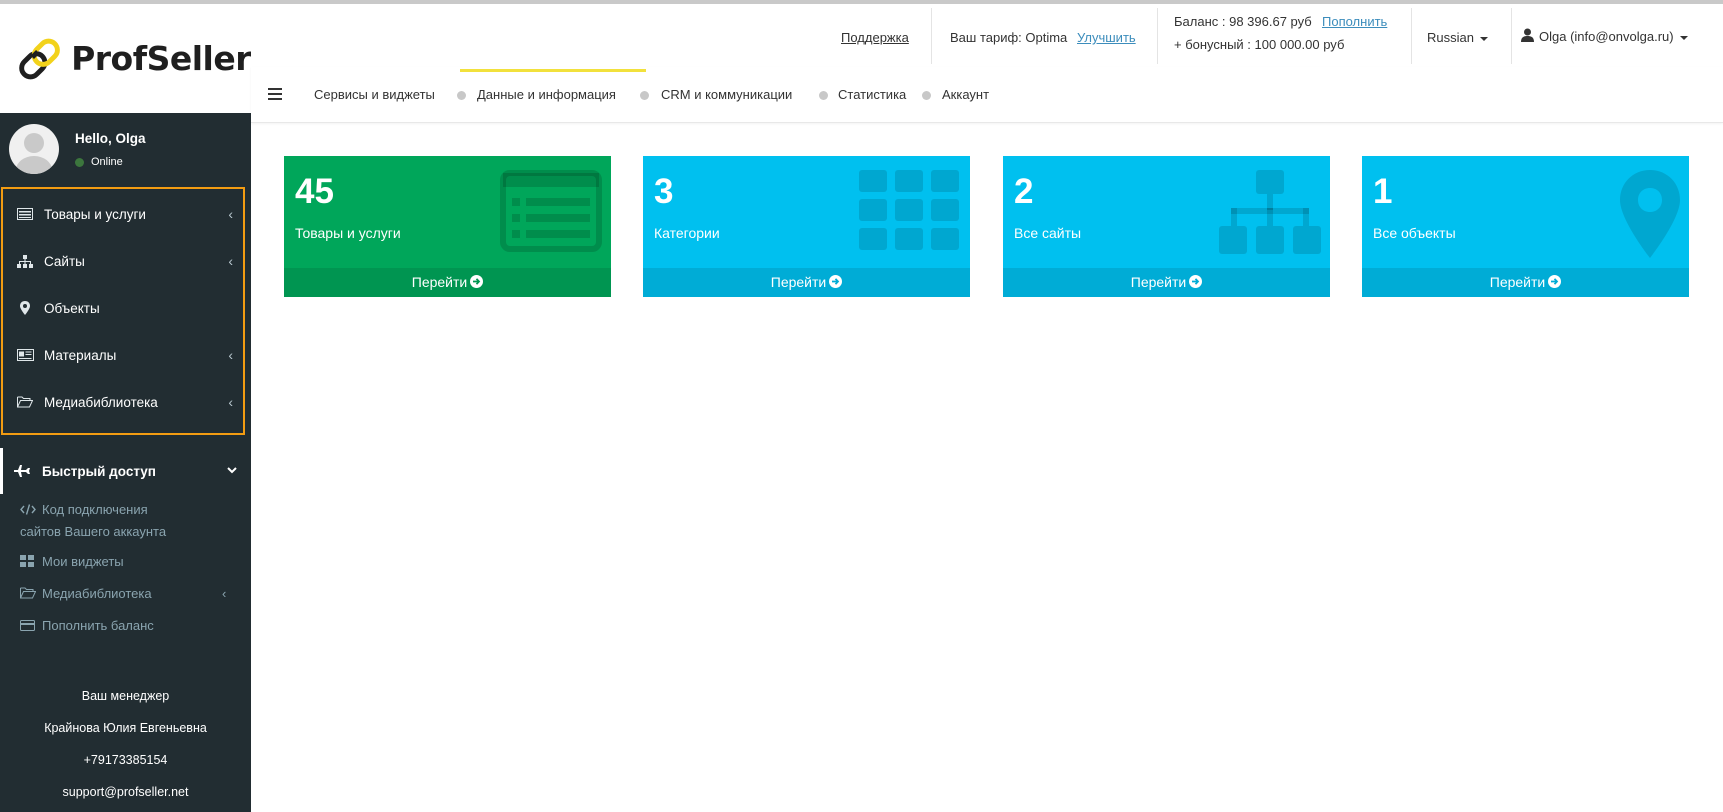 The width and height of the screenshot is (1723, 812). I want to click on quick-access-toggle: Быстрый доступ, so click(125, 471).